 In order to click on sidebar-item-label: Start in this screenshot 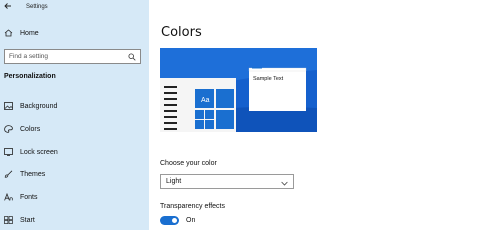, I will do `click(27, 220)`.